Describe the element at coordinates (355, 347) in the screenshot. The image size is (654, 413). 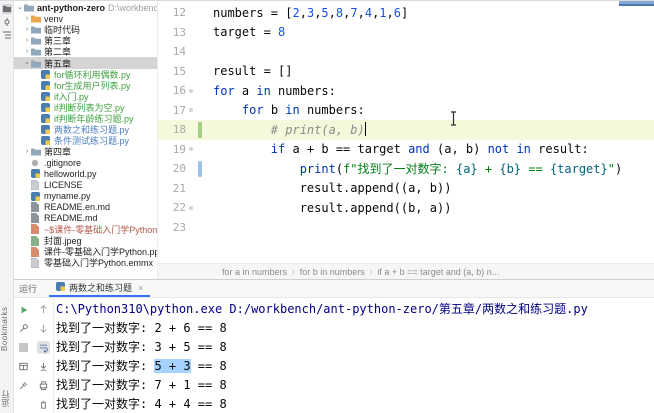
I see `console-output-line: 找到了一对数字: 3 + 5 == 8` at that location.